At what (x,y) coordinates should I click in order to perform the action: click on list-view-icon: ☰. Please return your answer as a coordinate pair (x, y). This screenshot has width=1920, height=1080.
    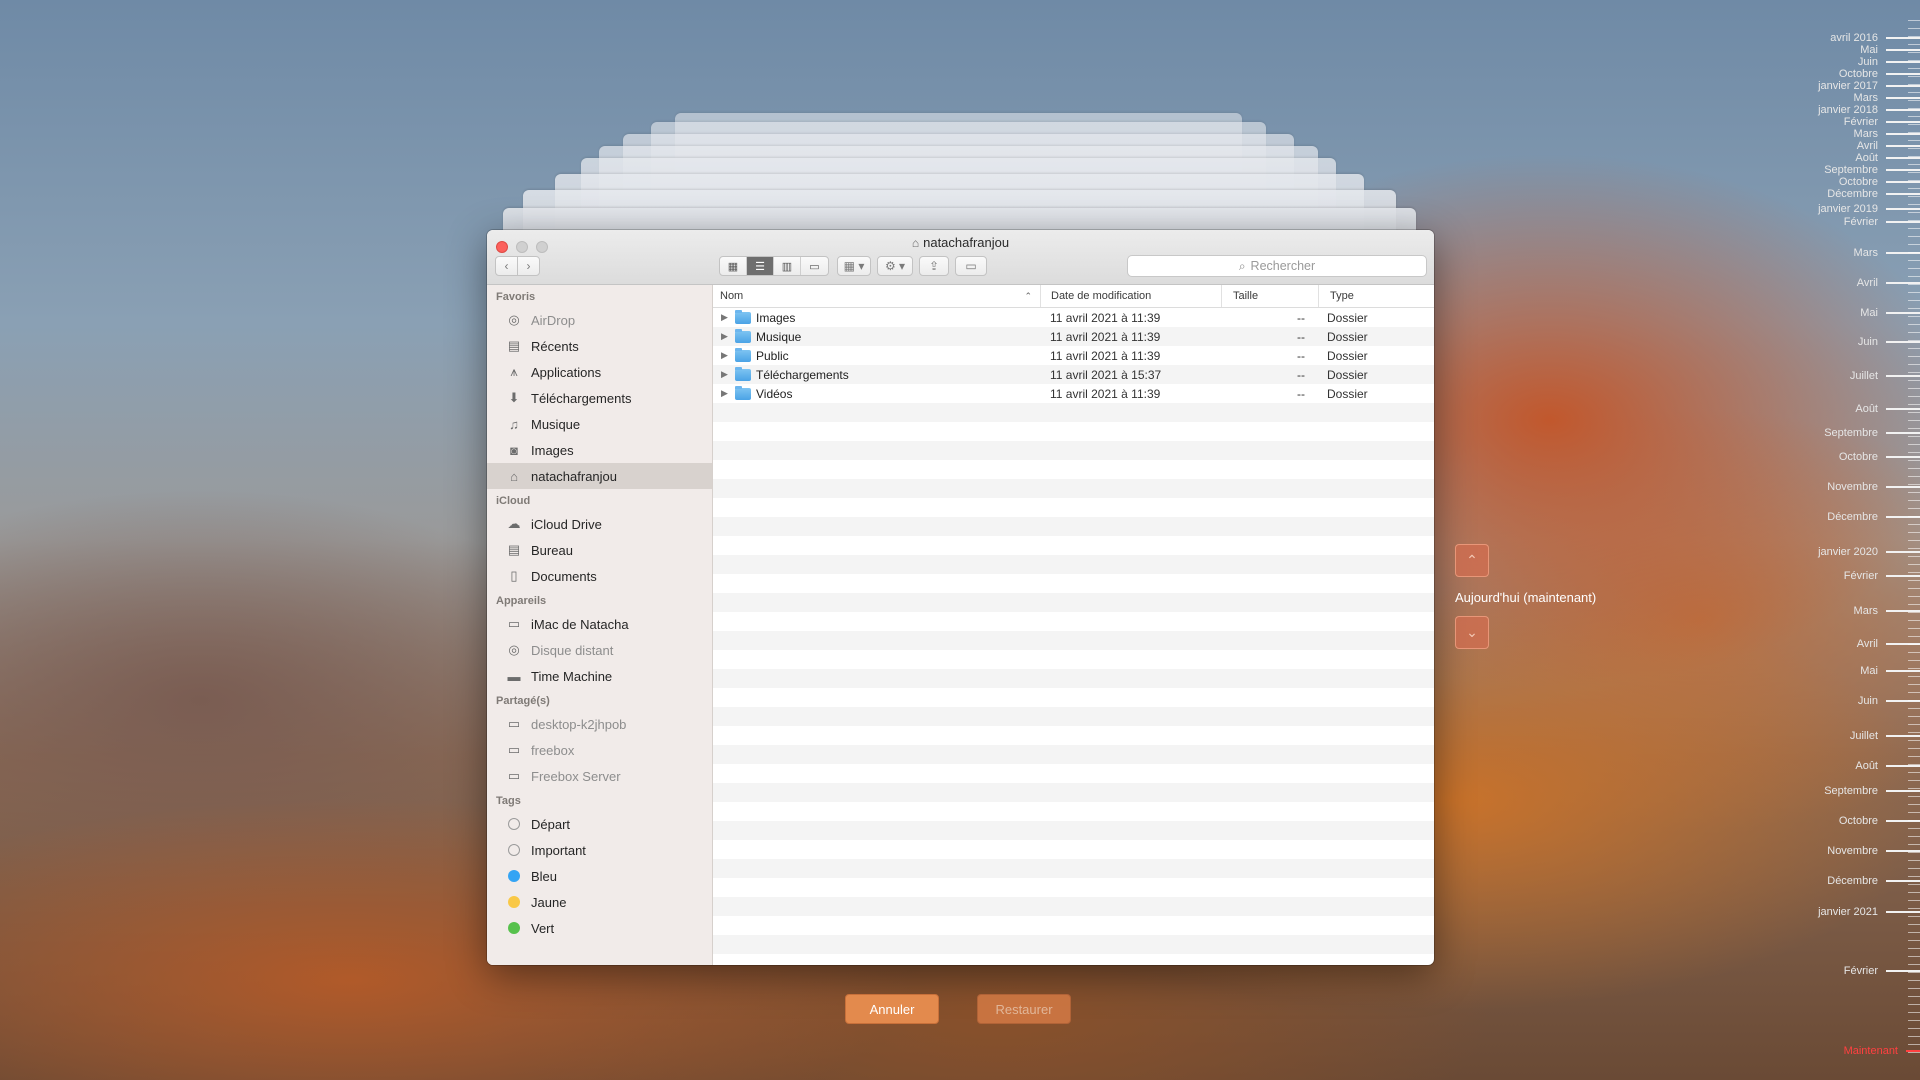
    Looking at the image, I should click on (760, 266).